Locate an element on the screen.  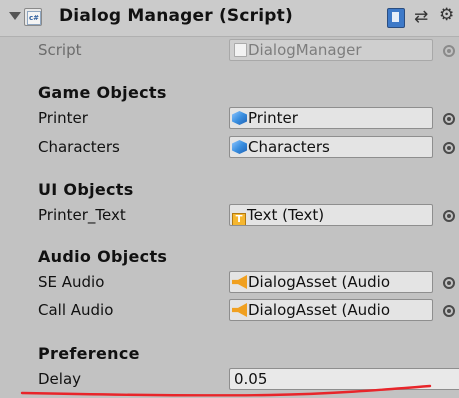
cs-script-icon: c# is located at coordinates (34, 18).